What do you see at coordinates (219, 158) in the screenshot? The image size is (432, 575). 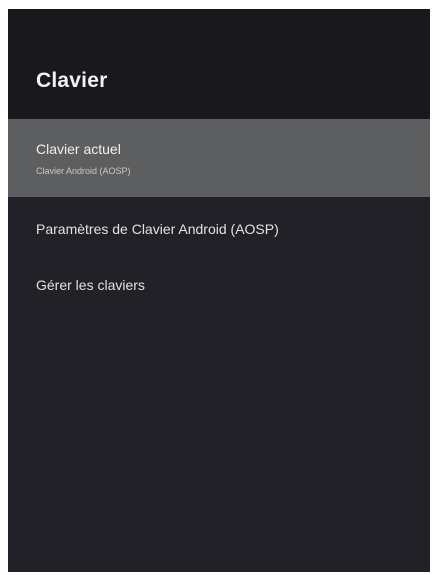 I see `current-keyboard-item: Clavier actuel Clavier Android (AOSP)` at bounding box center [219, 158].